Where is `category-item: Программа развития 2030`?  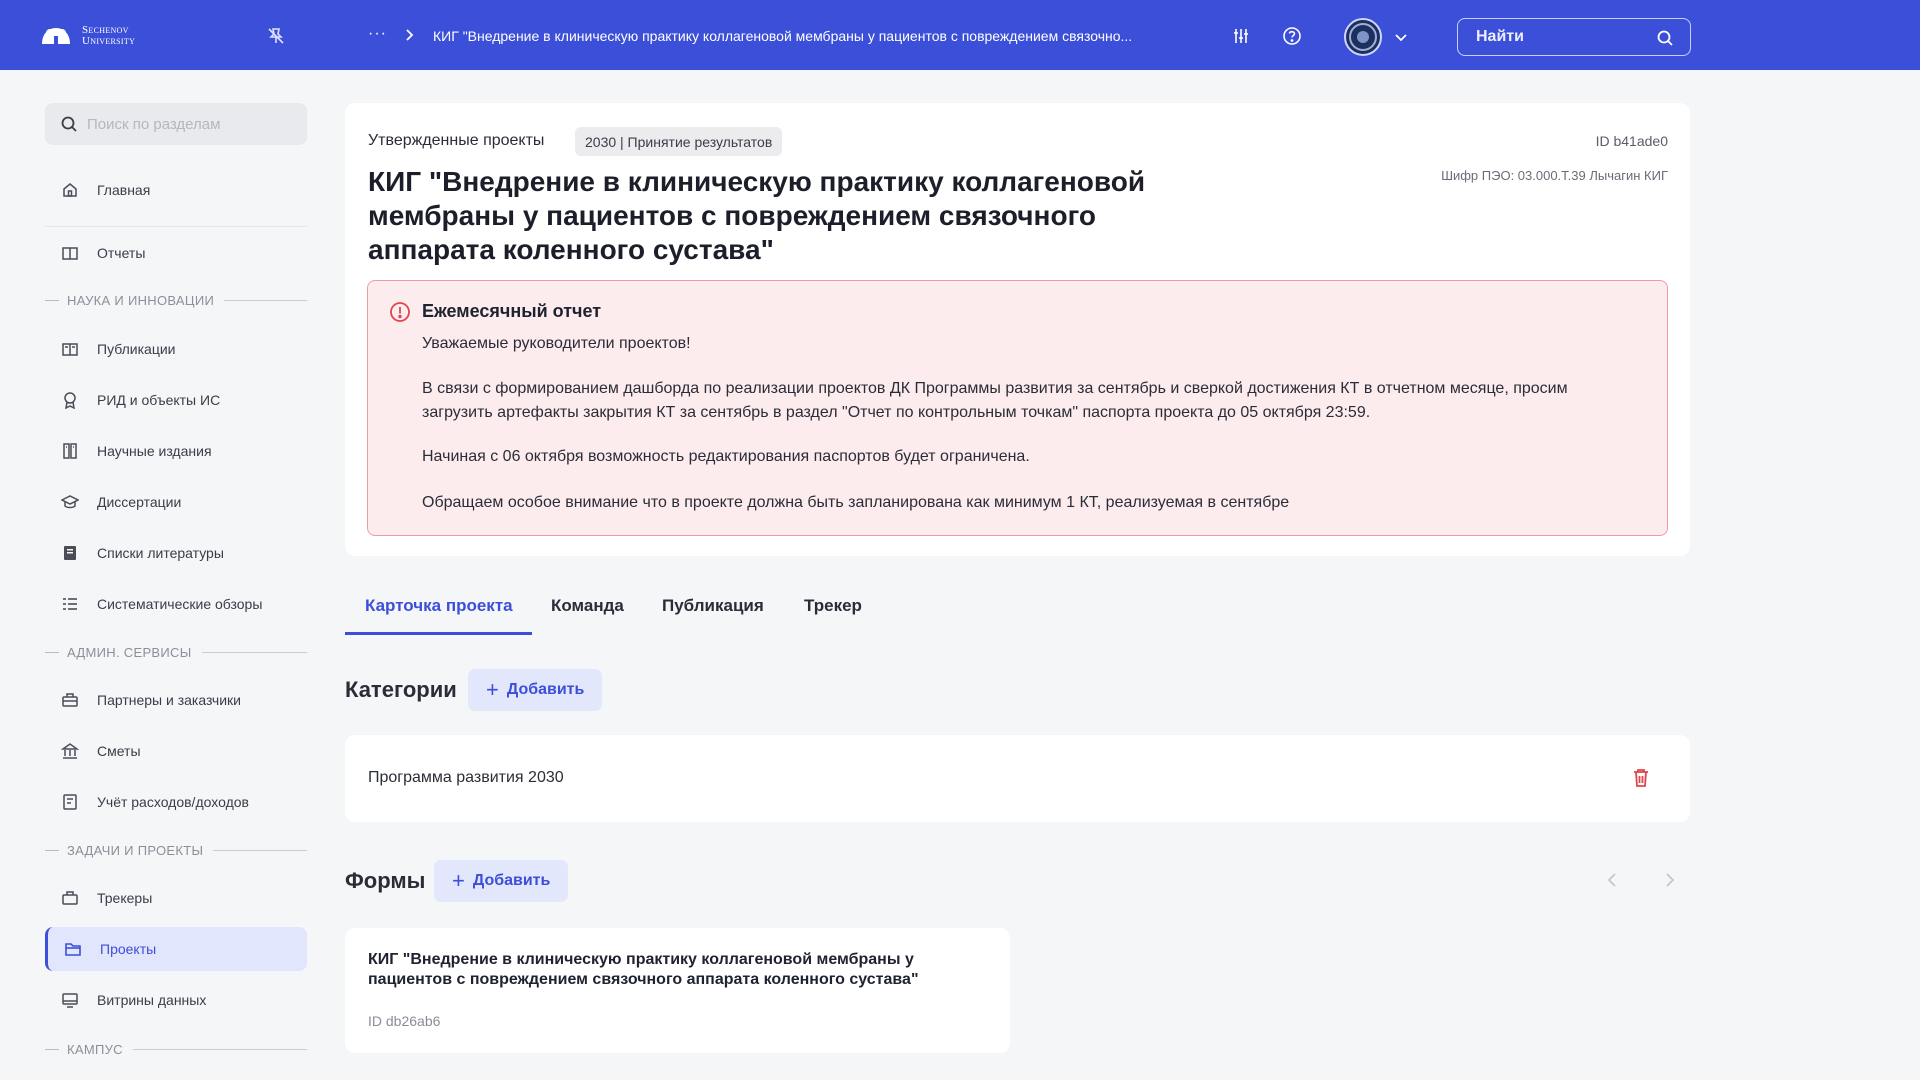
category-item: Программа развития 2030 is located at coordinates (1017, 778).